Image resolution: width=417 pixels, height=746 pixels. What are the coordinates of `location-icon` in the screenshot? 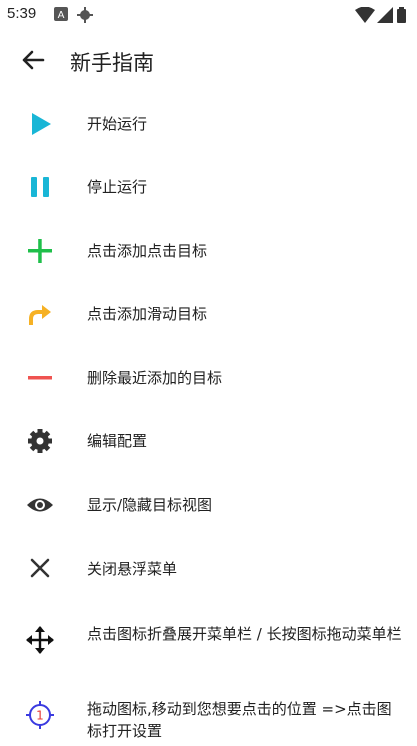 It's located at (85, 15).